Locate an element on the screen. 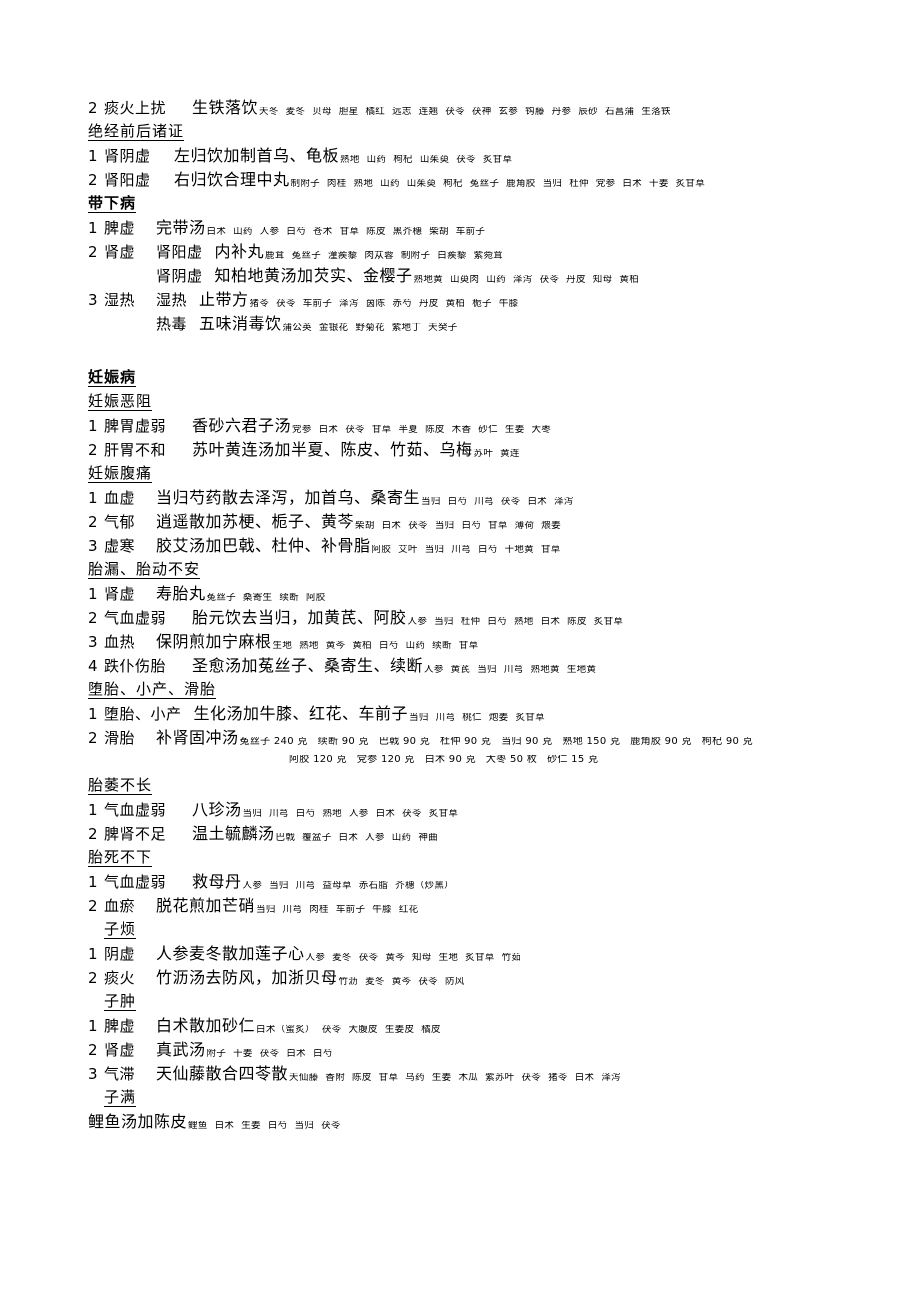  formula-name: 天仙藤散合四苓散 is located at coordinates (222, 1073).